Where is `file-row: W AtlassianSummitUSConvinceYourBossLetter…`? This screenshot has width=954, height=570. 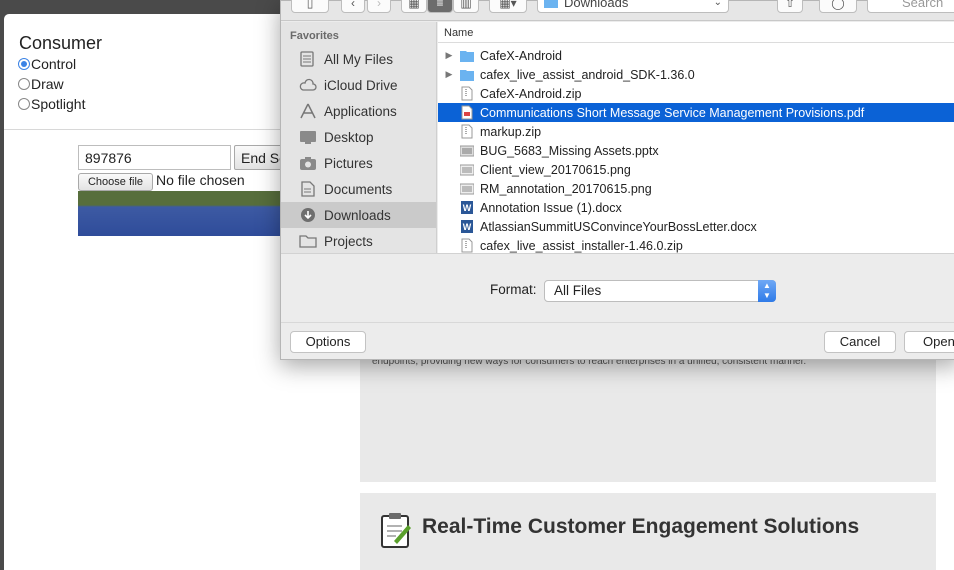 file-row: W AtlassianSummitUSConvinceYourBossLetter… is located at coordinates (696, 226).